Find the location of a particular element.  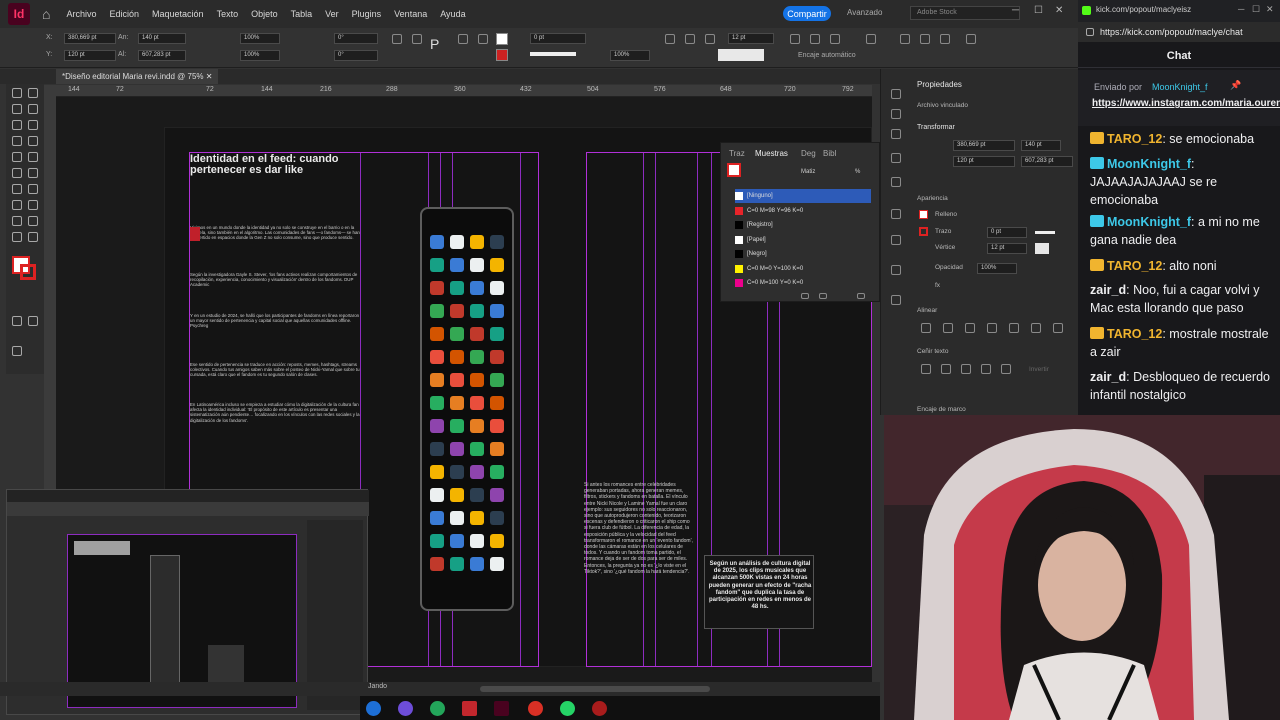

align-right-icon is located at coordinates (710, 39).